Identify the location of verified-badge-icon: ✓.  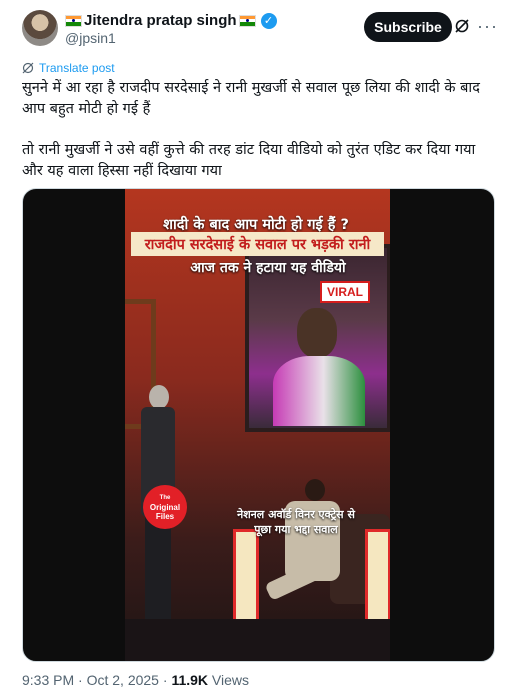
(268, 20).